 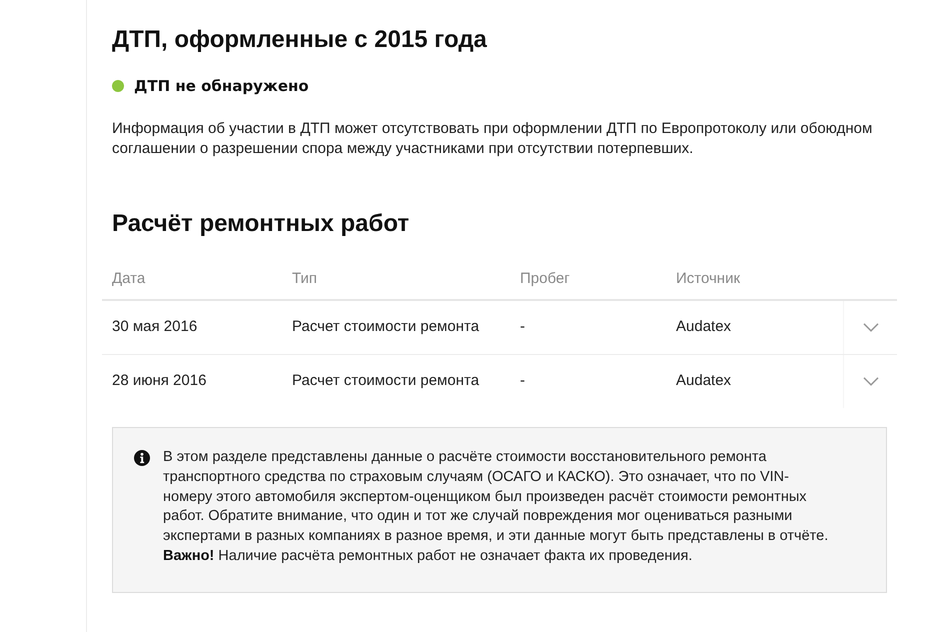 What do you see at coordinates (300, 40) in the screenshot?
I see `section-title: ДТП, оформленные с 2015 года` at bounding box center [300, 40].